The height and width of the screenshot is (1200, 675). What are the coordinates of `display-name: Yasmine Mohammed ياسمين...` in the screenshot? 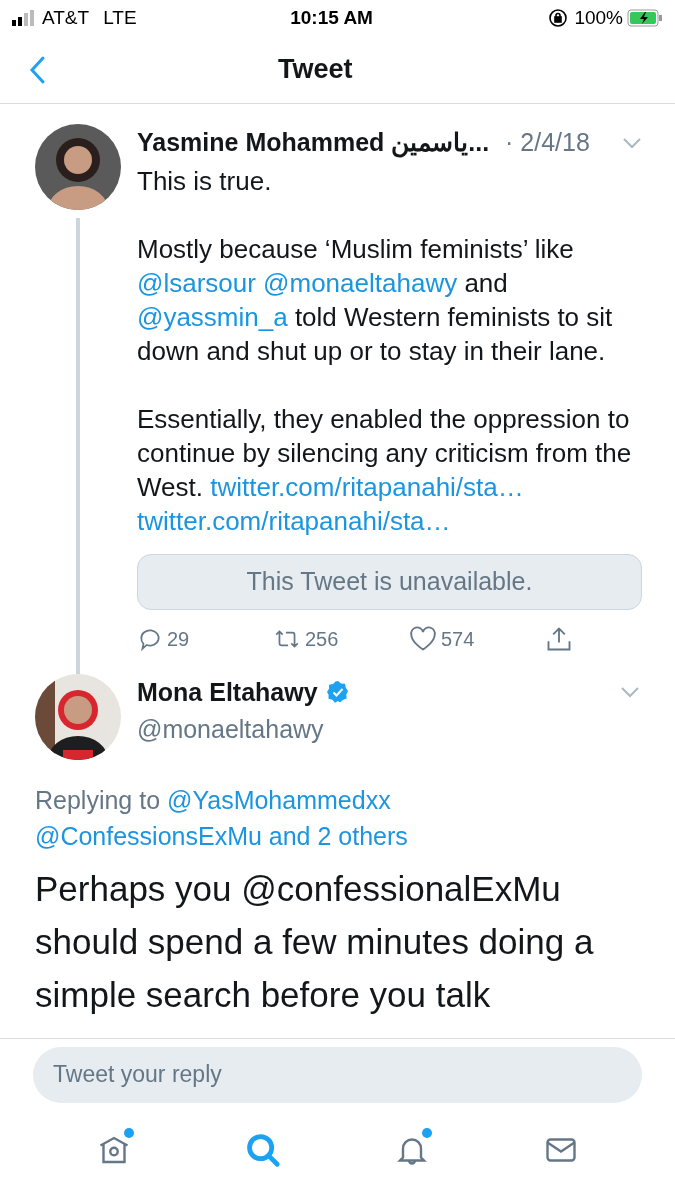 It's located at (313, 143).